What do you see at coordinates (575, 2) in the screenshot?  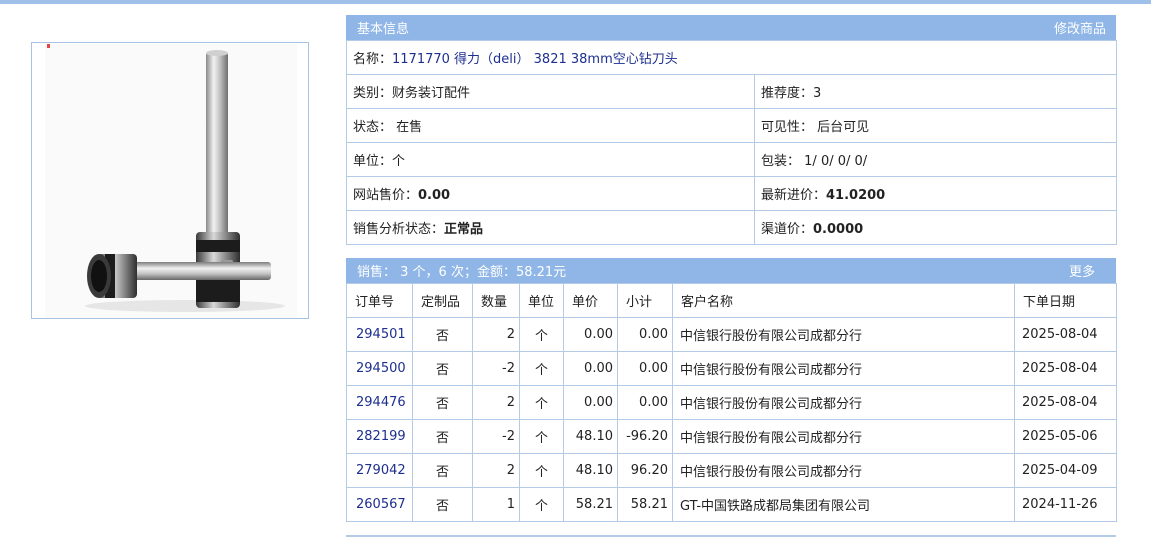 I see `top-accent-bar` at bounding box center [575, 2].